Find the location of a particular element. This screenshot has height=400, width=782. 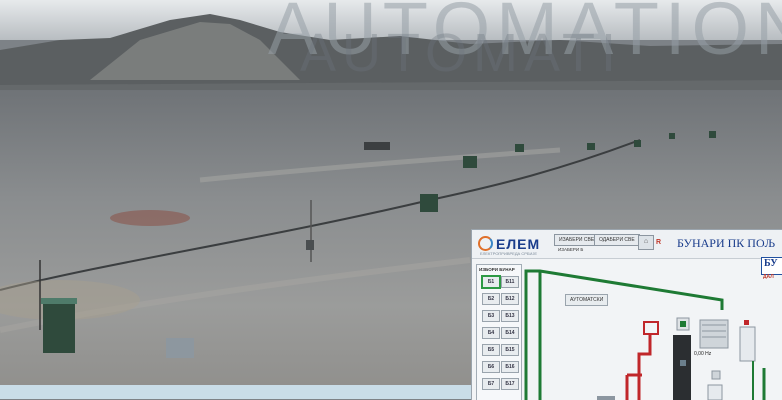

pump-station-diagram is located at coordinates (645, 334).